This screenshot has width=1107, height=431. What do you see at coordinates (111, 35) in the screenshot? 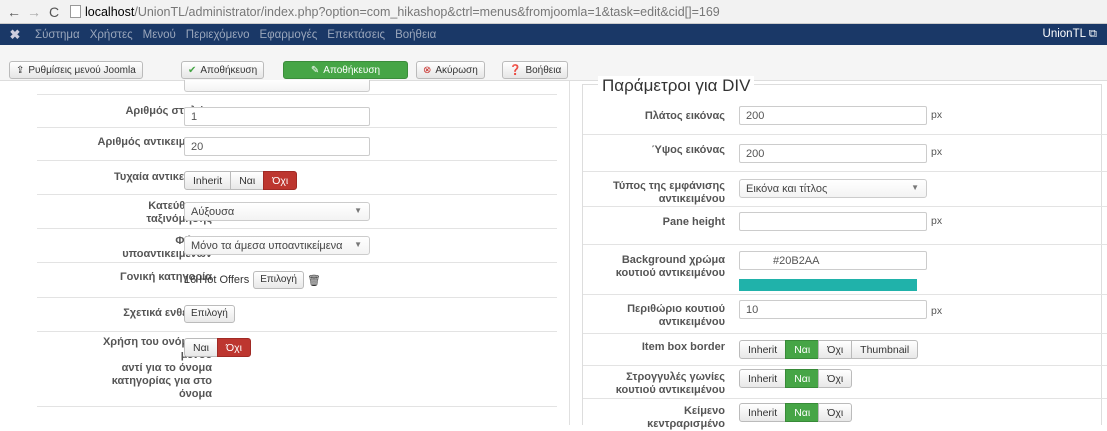
I see `menu-users: Χρήστες` at bounding box center [111, 35].